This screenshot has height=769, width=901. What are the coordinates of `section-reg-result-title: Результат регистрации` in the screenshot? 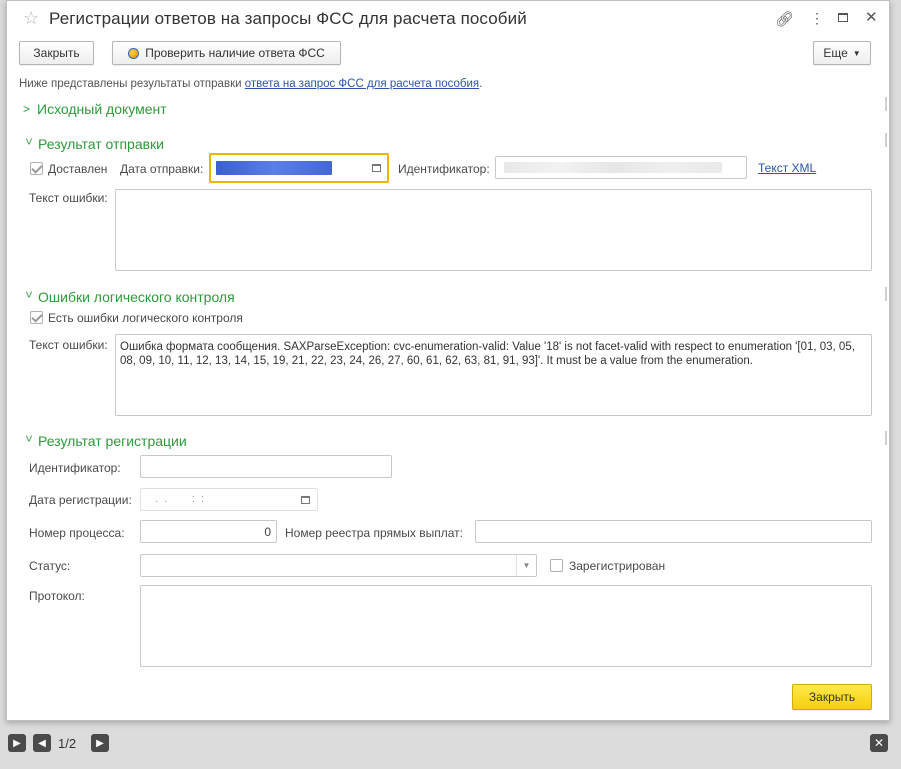 It's located at (112, 441).